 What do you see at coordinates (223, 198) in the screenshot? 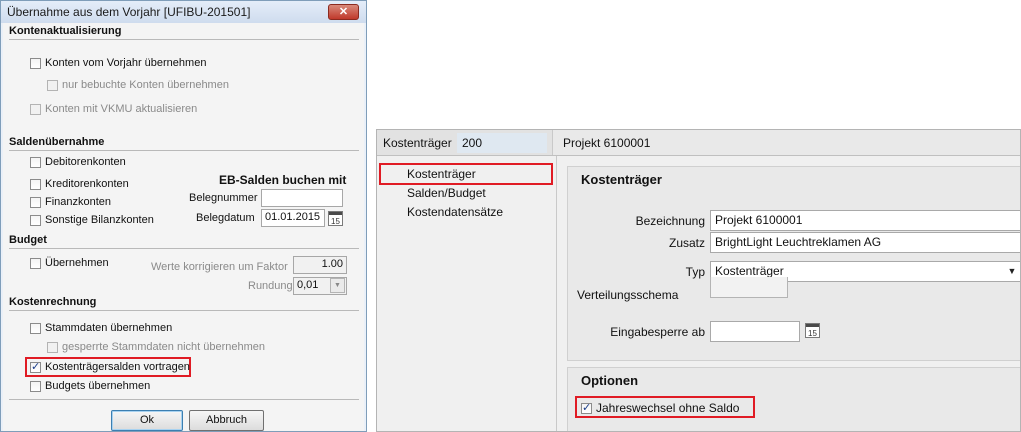
I see `belegnummer-label: Belegnummer` at bounding box center [223, 198].